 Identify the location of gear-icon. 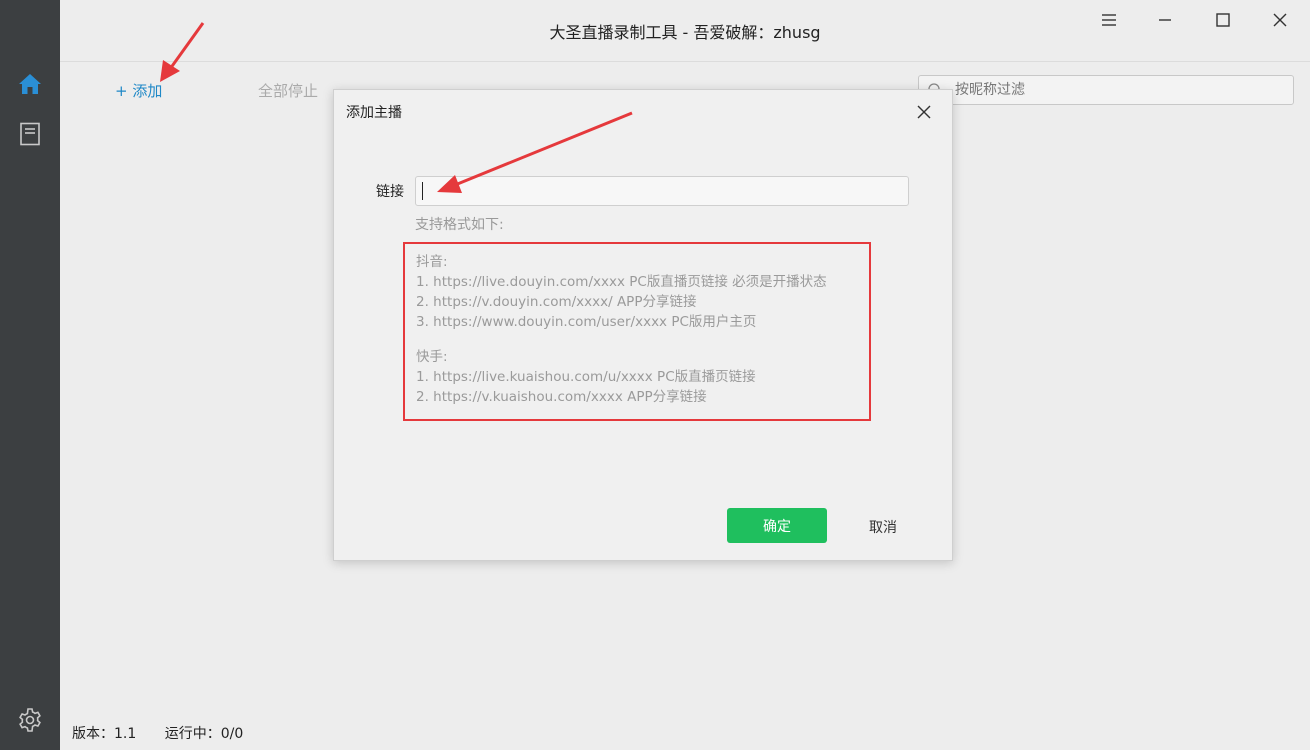
(30, 720).